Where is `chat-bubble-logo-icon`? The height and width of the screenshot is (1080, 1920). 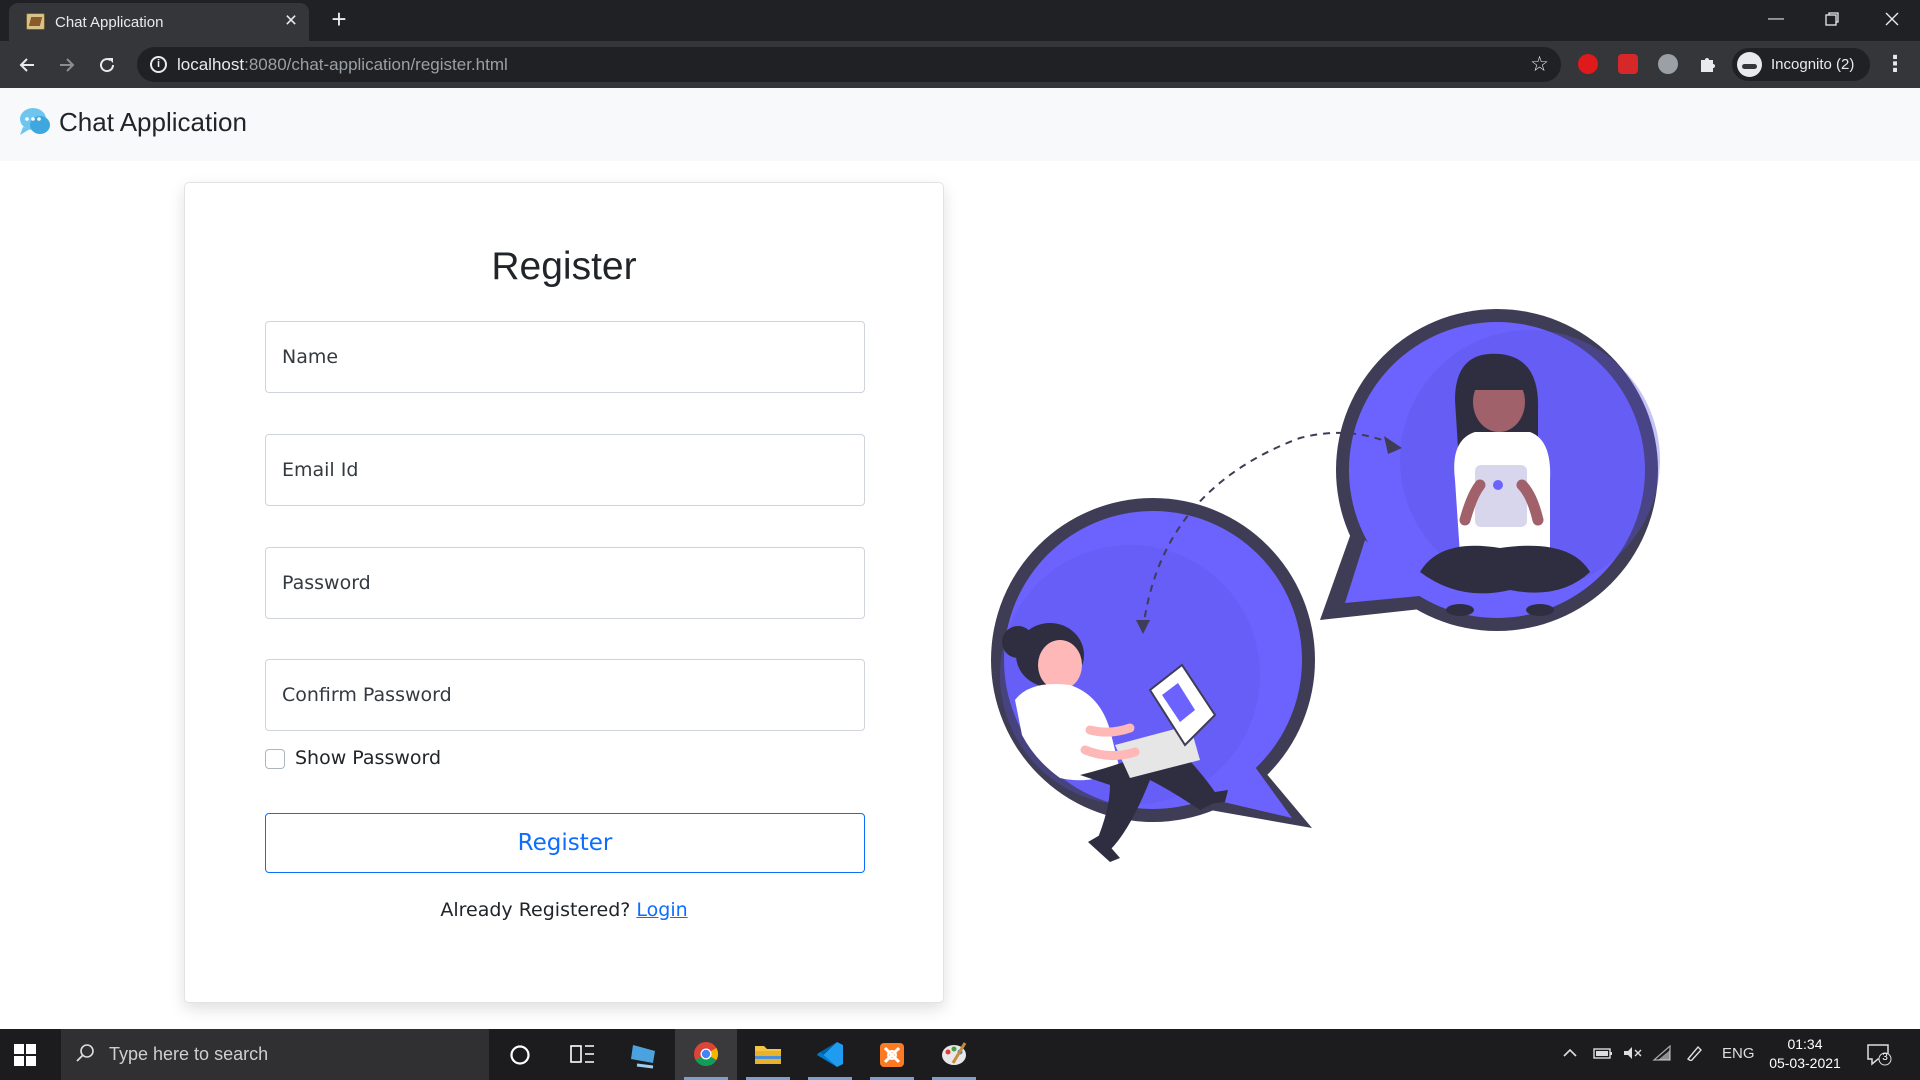
chat-bubble-logo-icon is located at coordinates (35, 122).